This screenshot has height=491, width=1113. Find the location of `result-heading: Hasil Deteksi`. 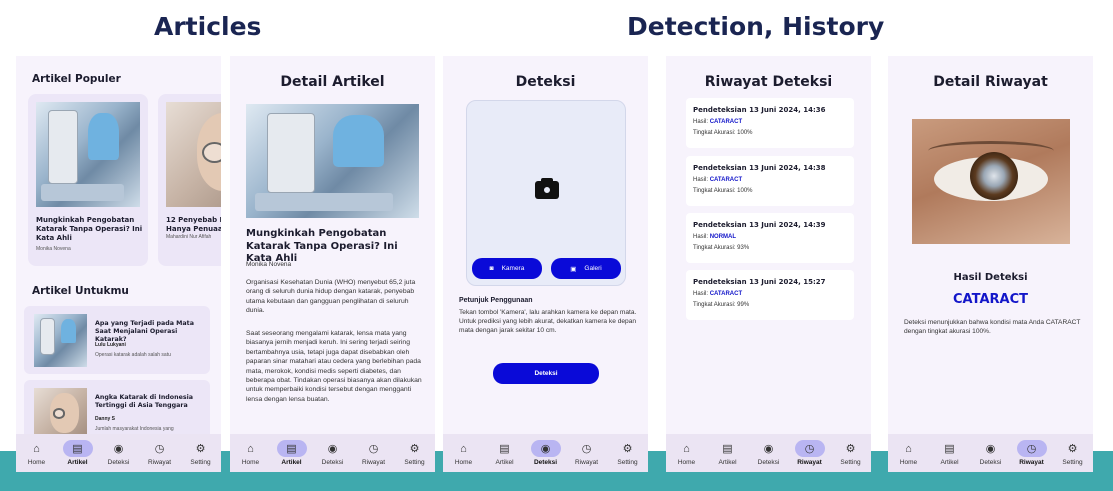

result-heading: Hasil Deteksi is located at coordinates (990, 277).